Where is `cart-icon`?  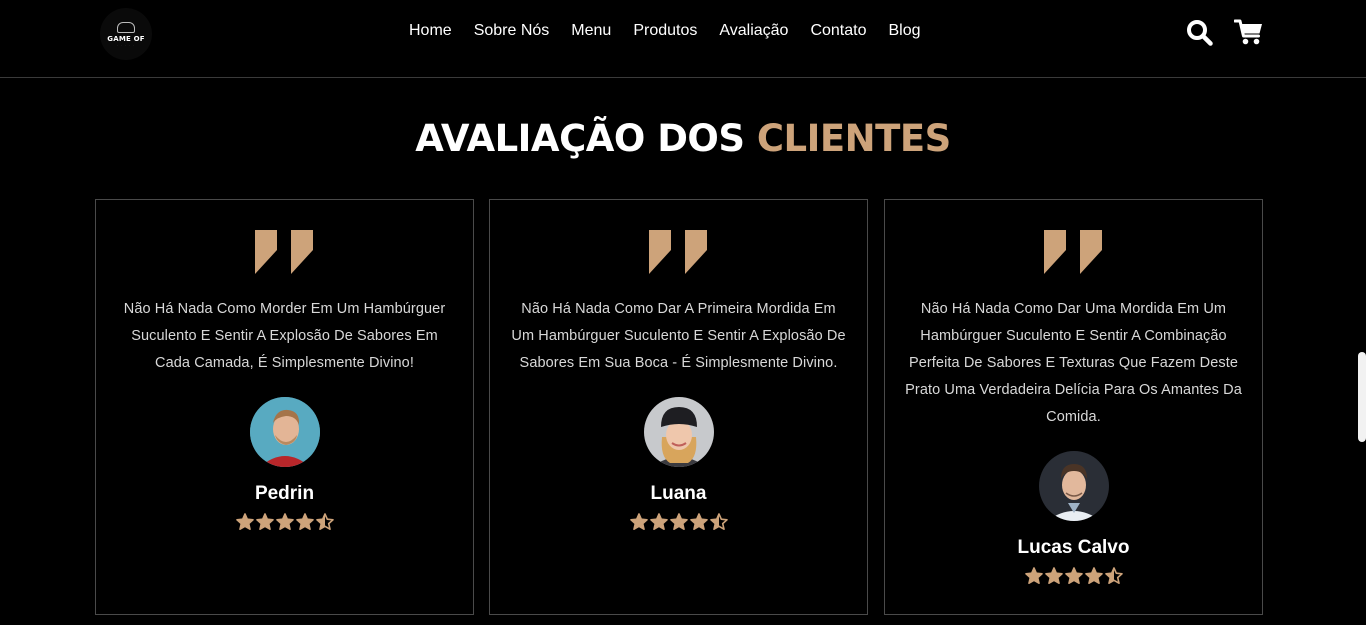
cart-icon is located at coordinates (1248, 31).